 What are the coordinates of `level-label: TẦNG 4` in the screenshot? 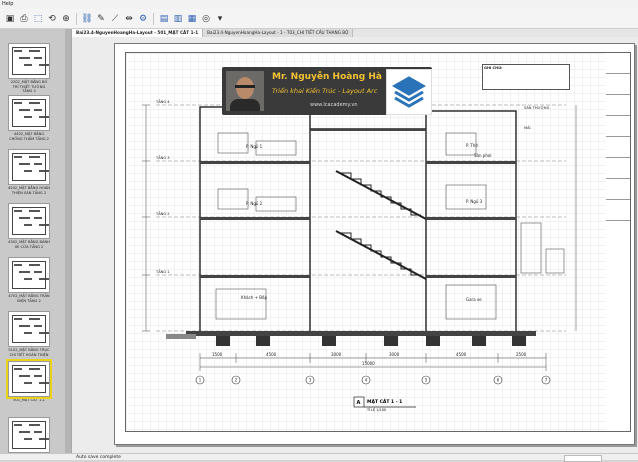 It's located at (162, 101).